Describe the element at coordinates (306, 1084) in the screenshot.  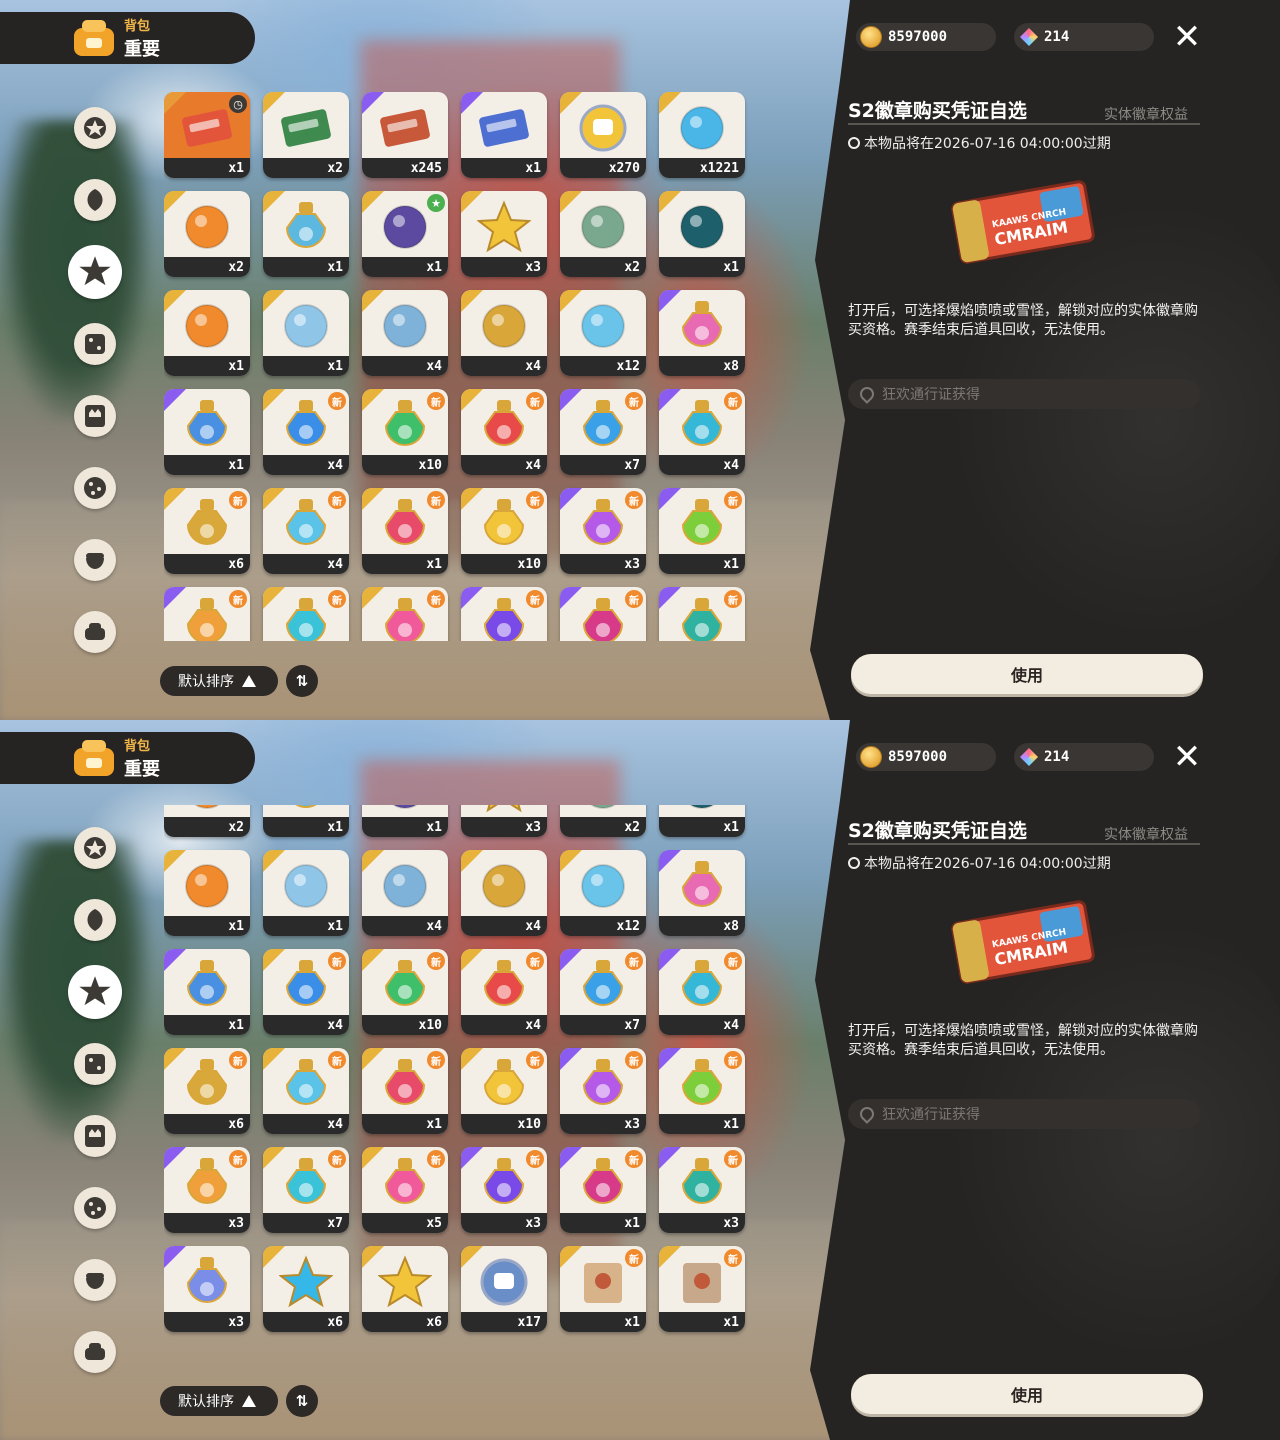
I see `sky-potion-icon` at that location.